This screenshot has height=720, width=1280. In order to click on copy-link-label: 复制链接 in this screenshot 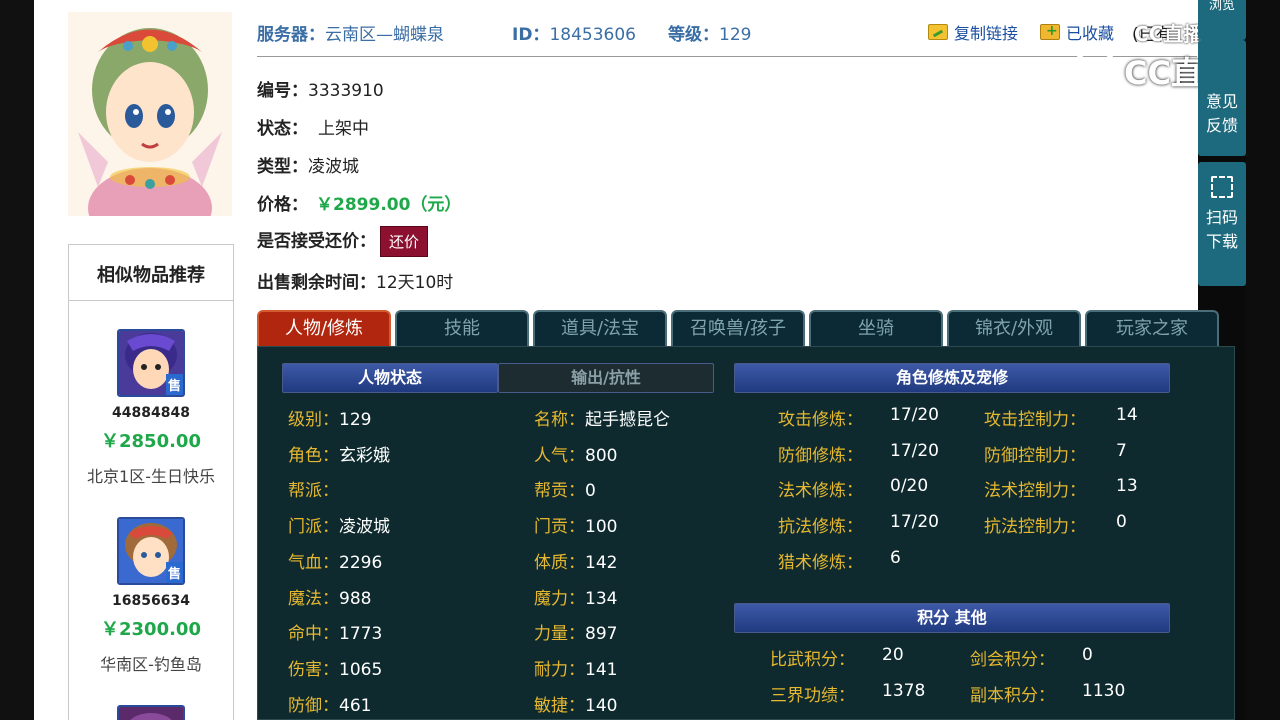, I will do `click(986, 33)`.